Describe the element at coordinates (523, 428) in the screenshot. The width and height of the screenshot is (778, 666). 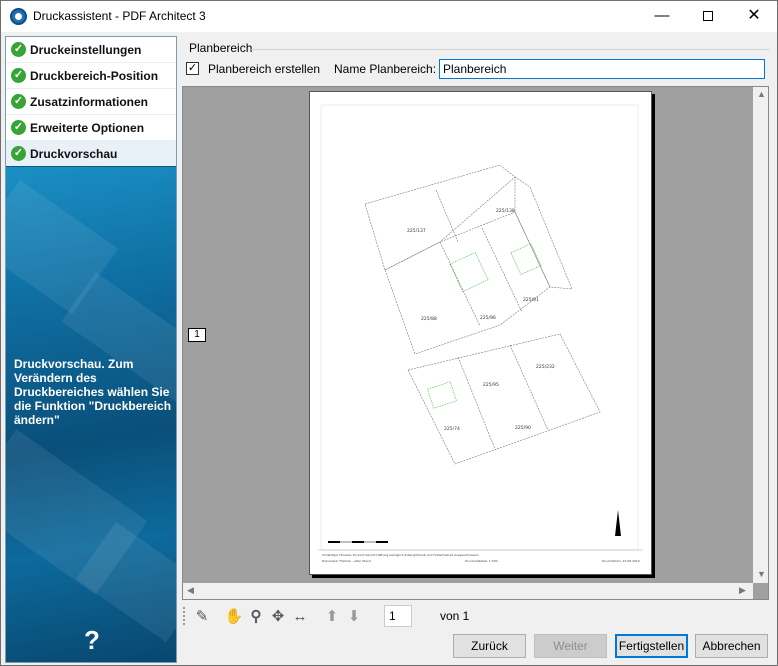
I see `svg-text: 225/90` at that location.